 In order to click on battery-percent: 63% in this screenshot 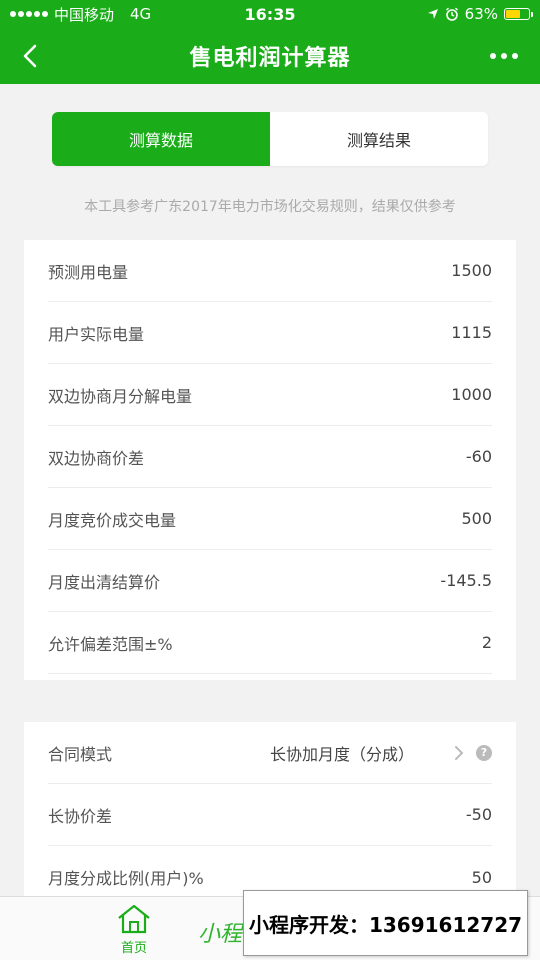, I will do `click(481, 14)`.